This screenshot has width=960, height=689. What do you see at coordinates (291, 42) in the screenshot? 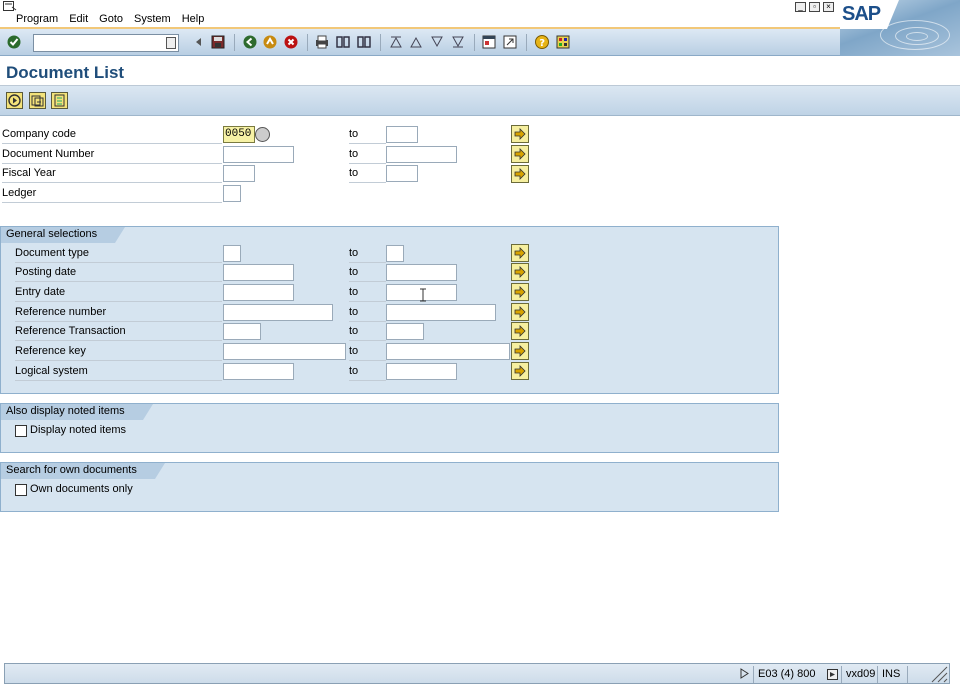
I see `cancel-icon` at bounding box center [291, 42].